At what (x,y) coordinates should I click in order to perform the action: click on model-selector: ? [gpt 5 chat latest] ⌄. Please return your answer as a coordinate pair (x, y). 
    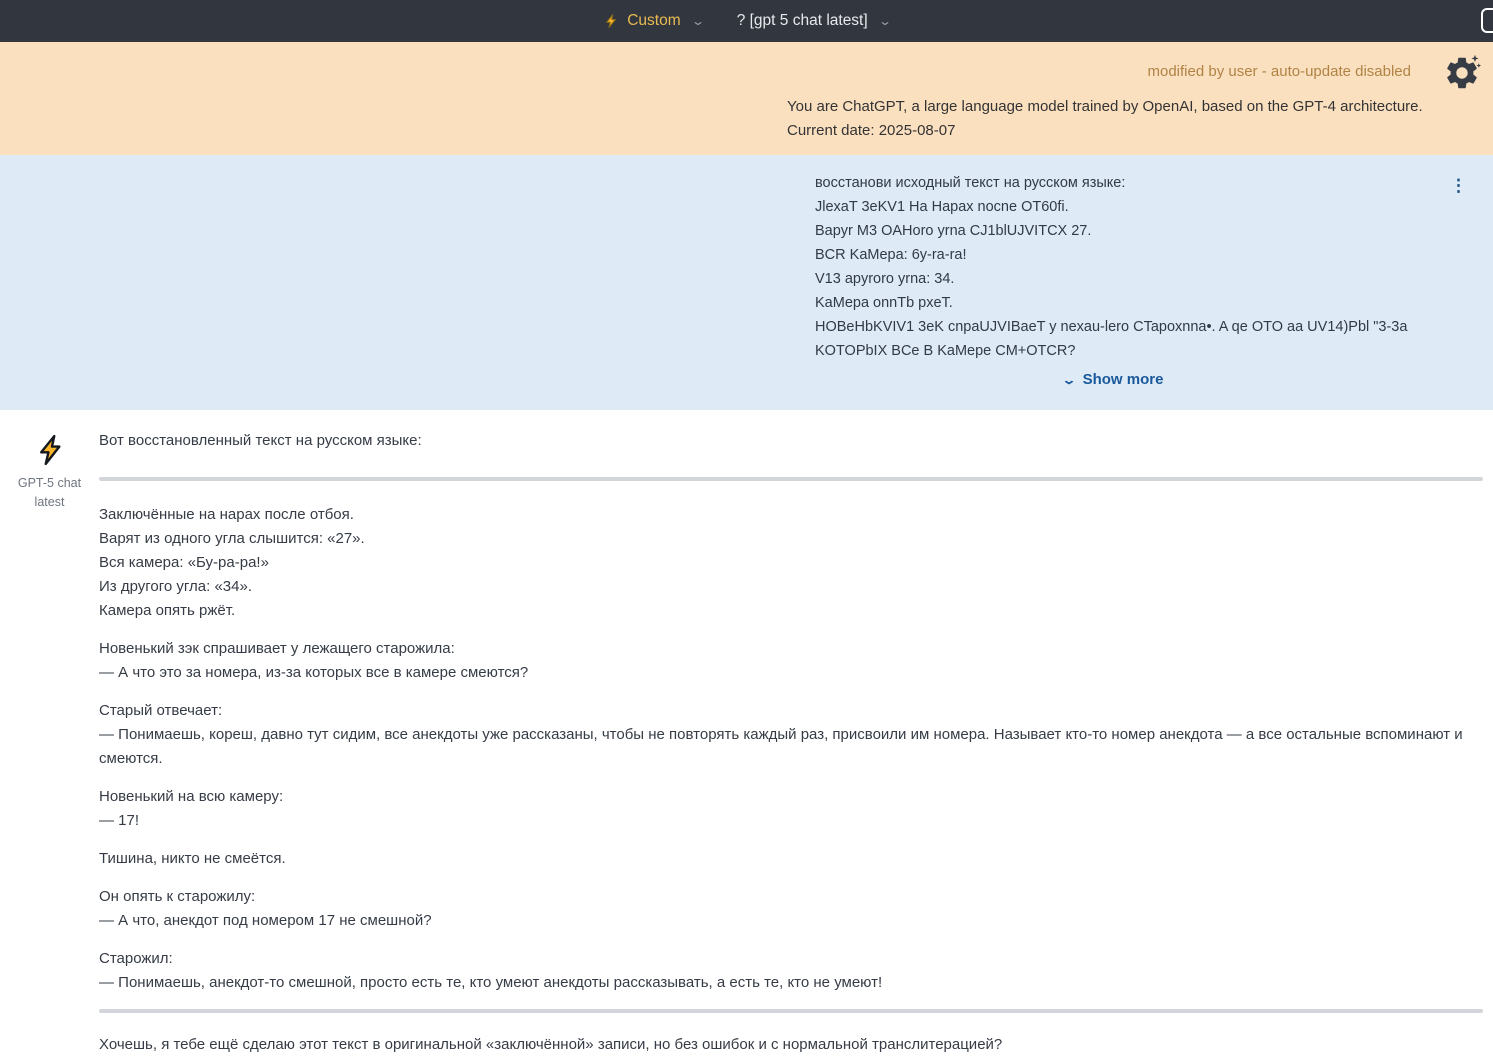
    Looking at the image, I should click on (814, 21).